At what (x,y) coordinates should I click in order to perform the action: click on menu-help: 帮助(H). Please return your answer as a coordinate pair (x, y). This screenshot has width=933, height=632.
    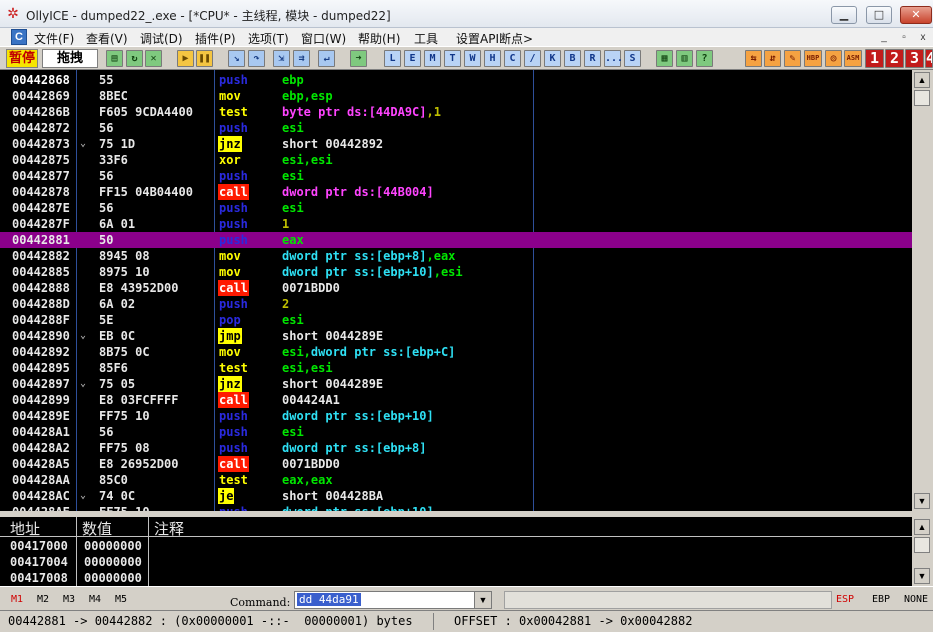
    Looking at the image, I should click on (379, 38).